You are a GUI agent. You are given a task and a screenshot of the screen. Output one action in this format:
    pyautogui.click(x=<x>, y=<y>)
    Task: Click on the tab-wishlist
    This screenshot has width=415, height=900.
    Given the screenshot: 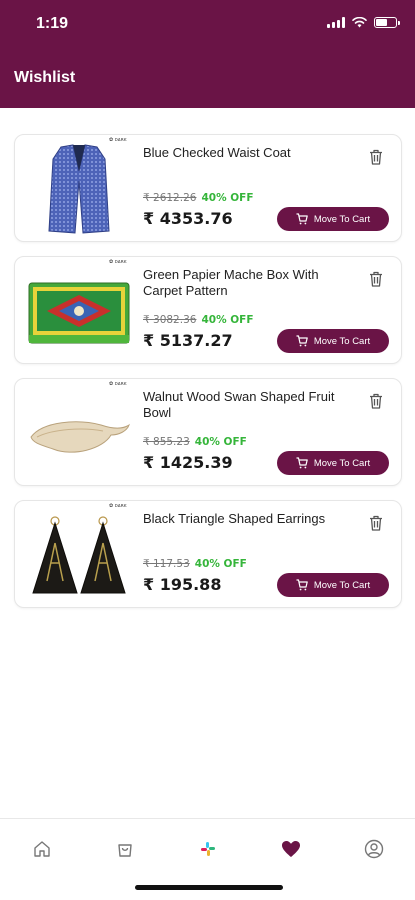 What is the action you would take?
    pyautogui.click(x=291, y=849)
    